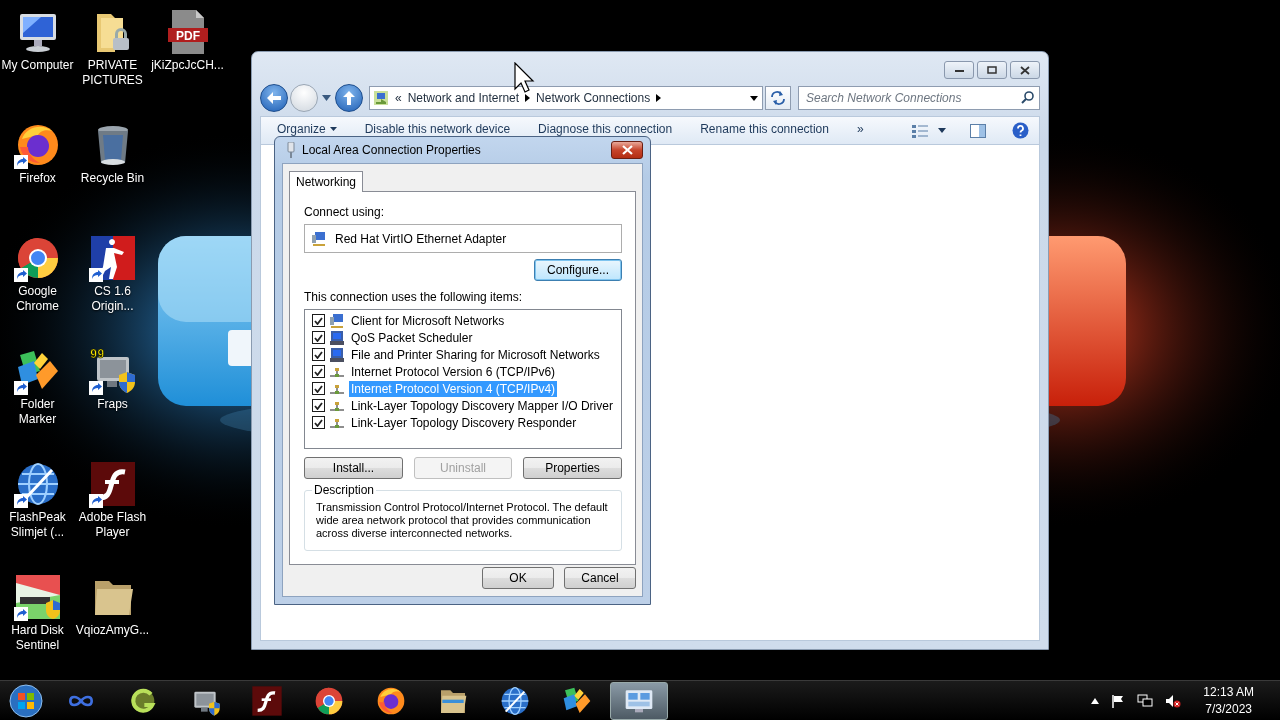 The width and height of the screenshot is (1280, 720). Describe the element at coordinates (414, 297) in the screenshot. I see `items-label: This connection uses the following items:` at that location.